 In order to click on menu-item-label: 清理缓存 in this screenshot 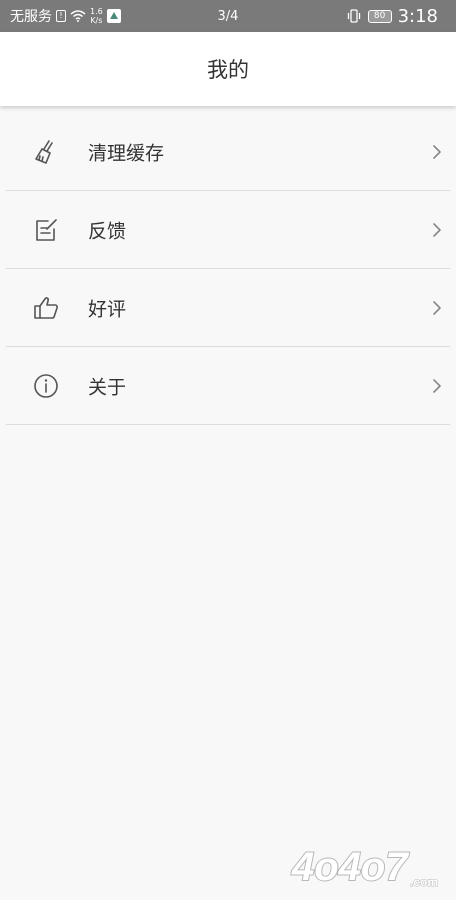, I will do `click(126, 153)`.